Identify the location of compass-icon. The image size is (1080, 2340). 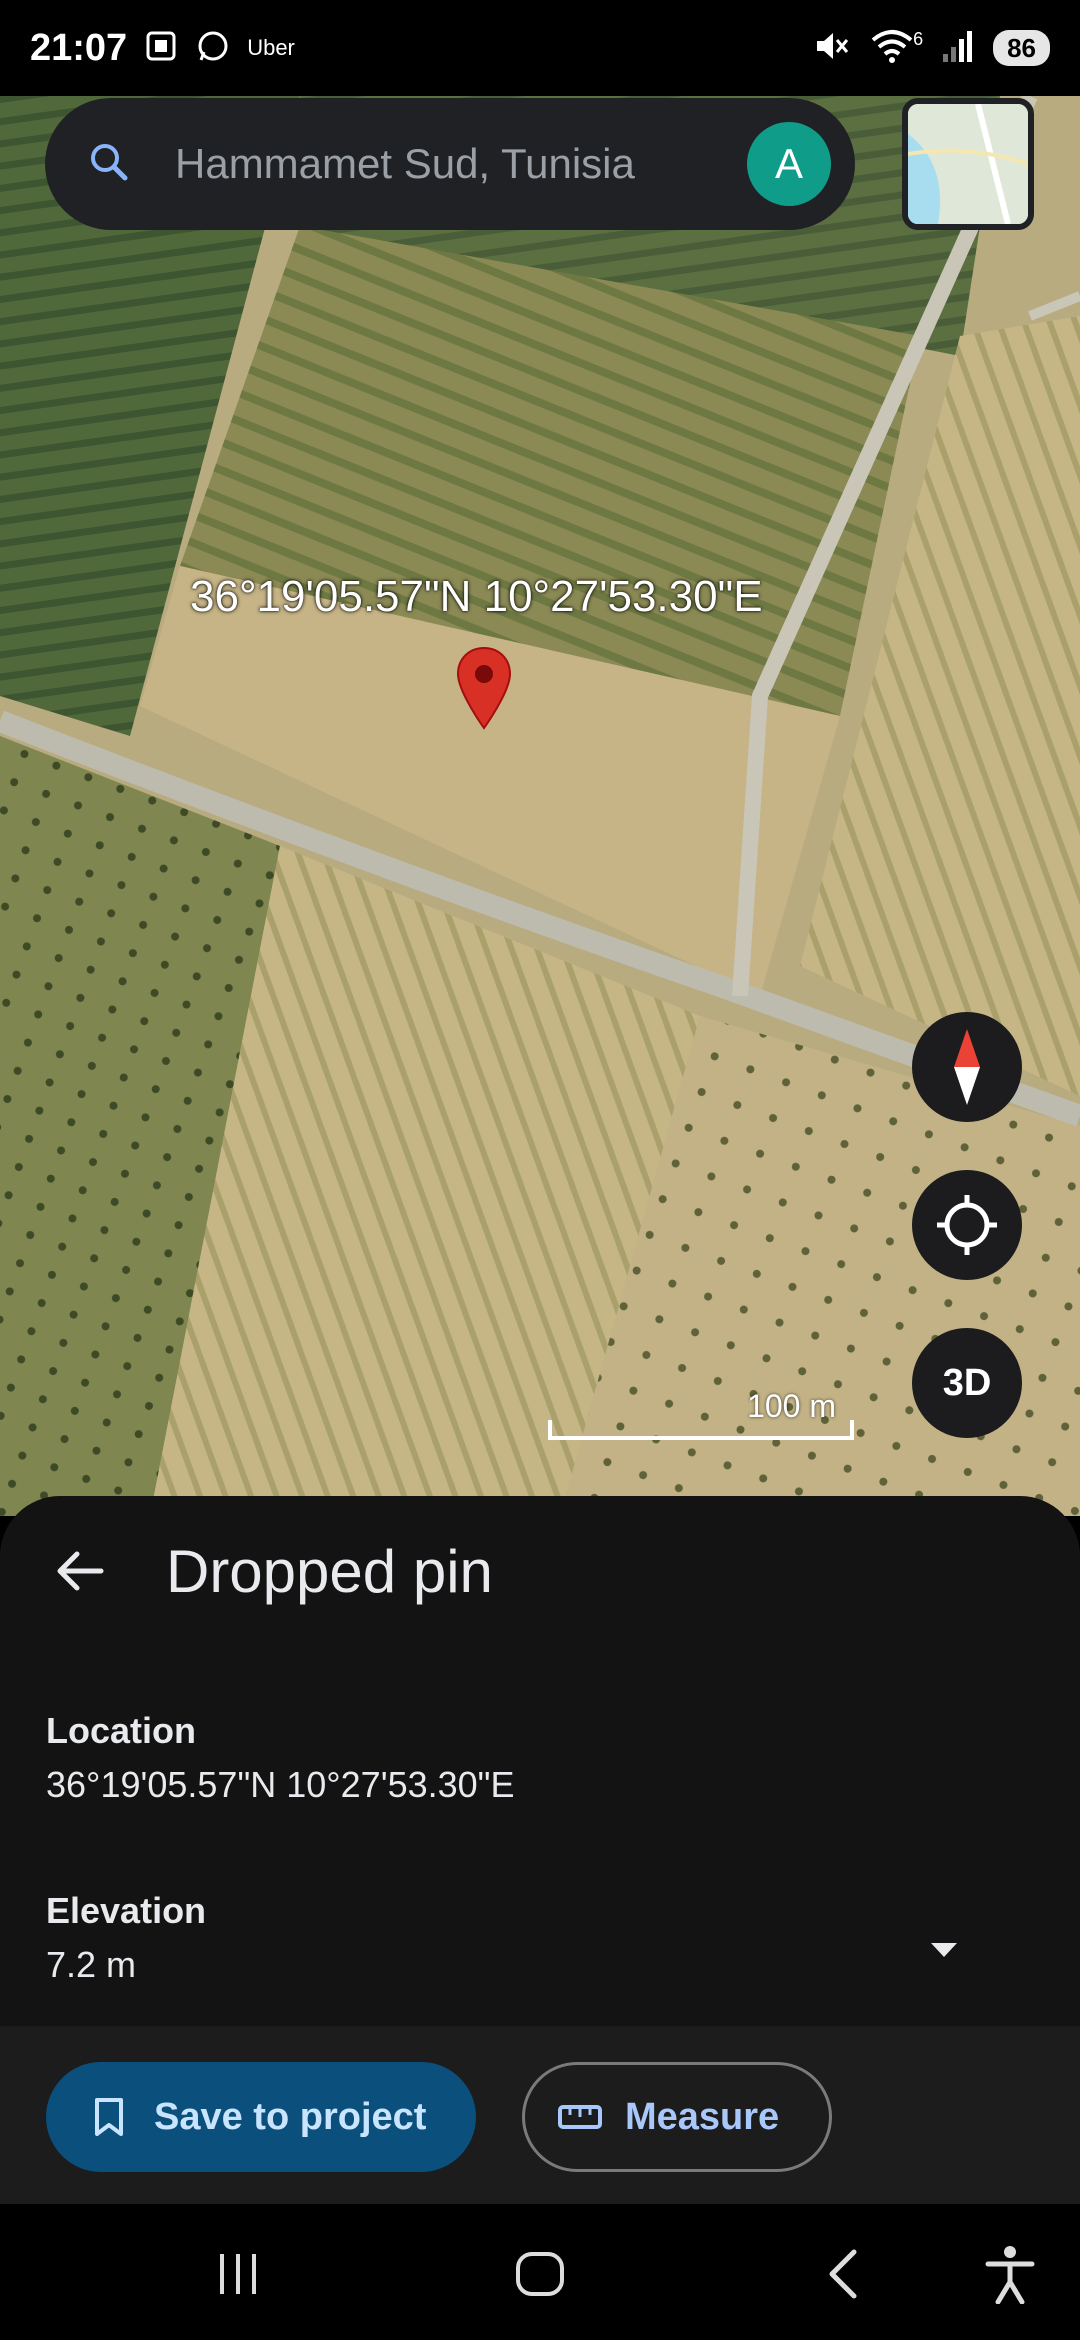
(967, 1067).